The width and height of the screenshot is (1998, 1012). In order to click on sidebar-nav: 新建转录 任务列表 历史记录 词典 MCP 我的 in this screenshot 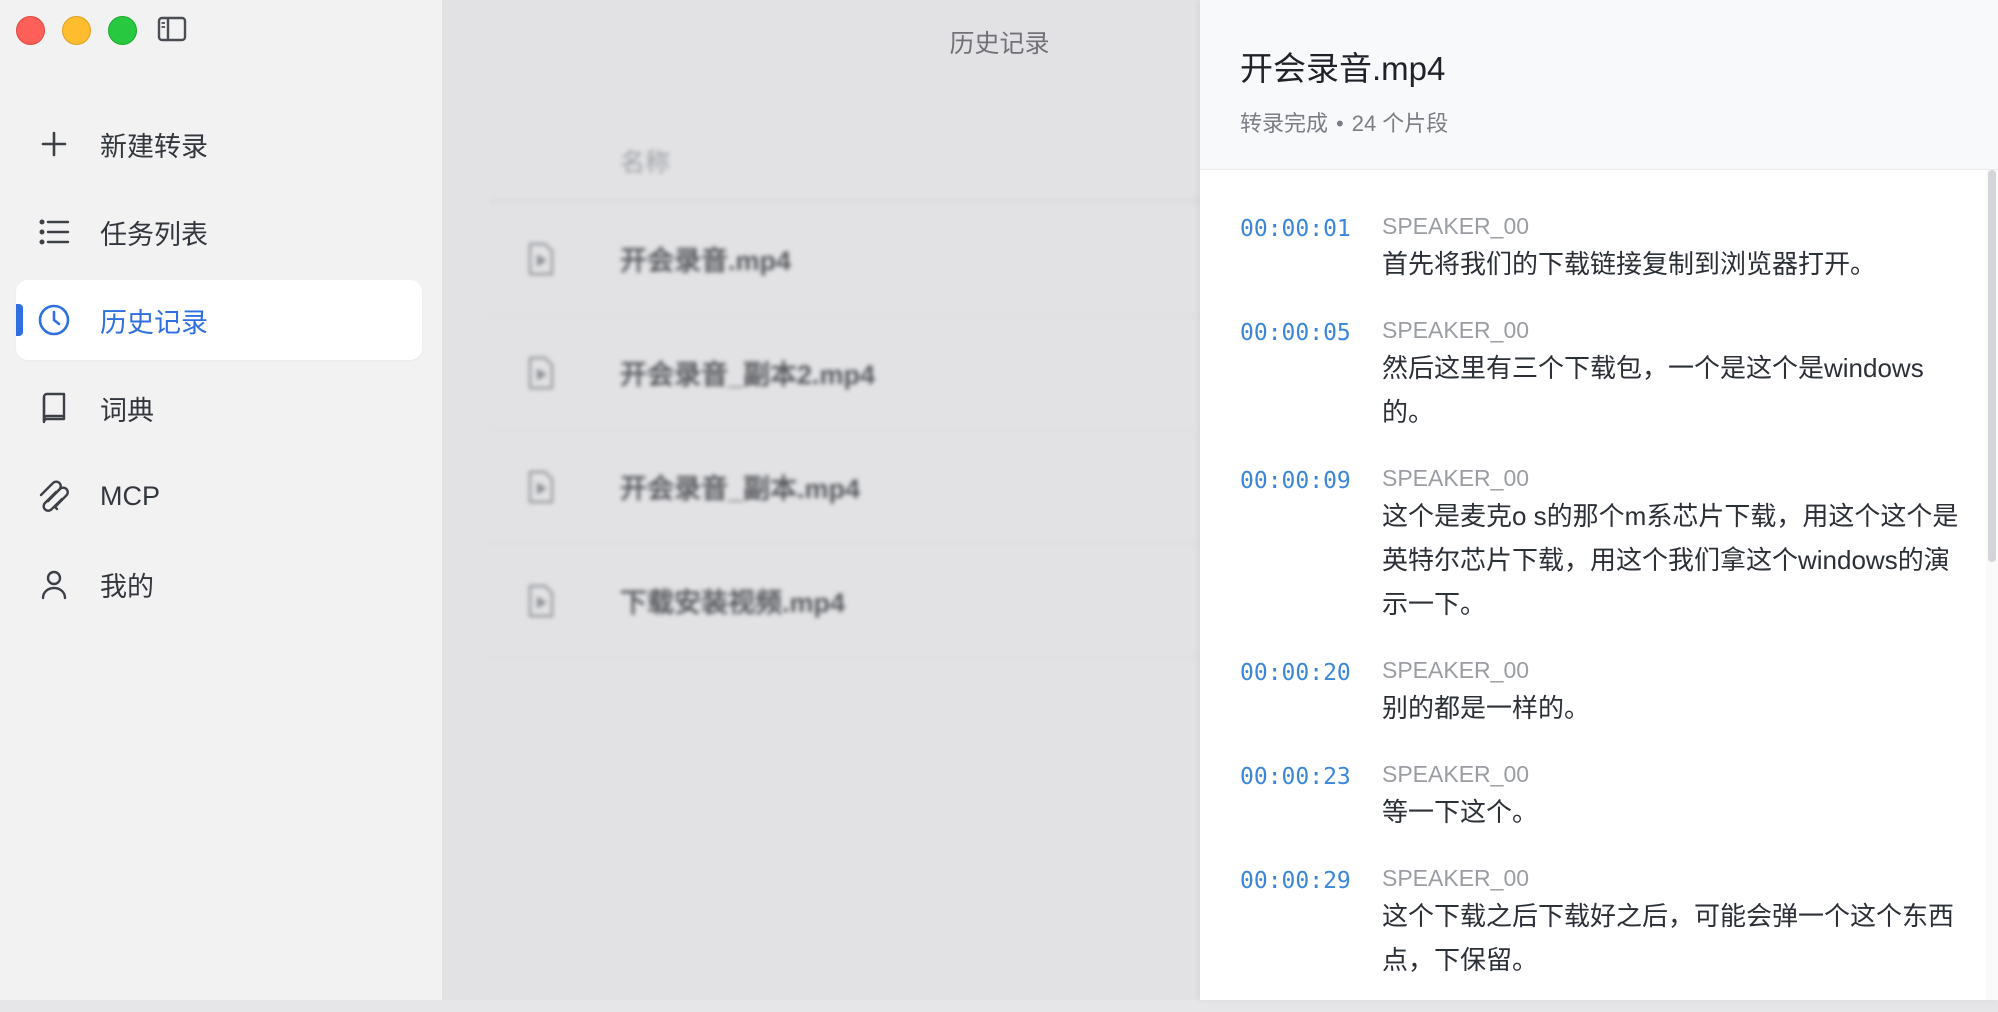, I will do `click(219, 368)`.